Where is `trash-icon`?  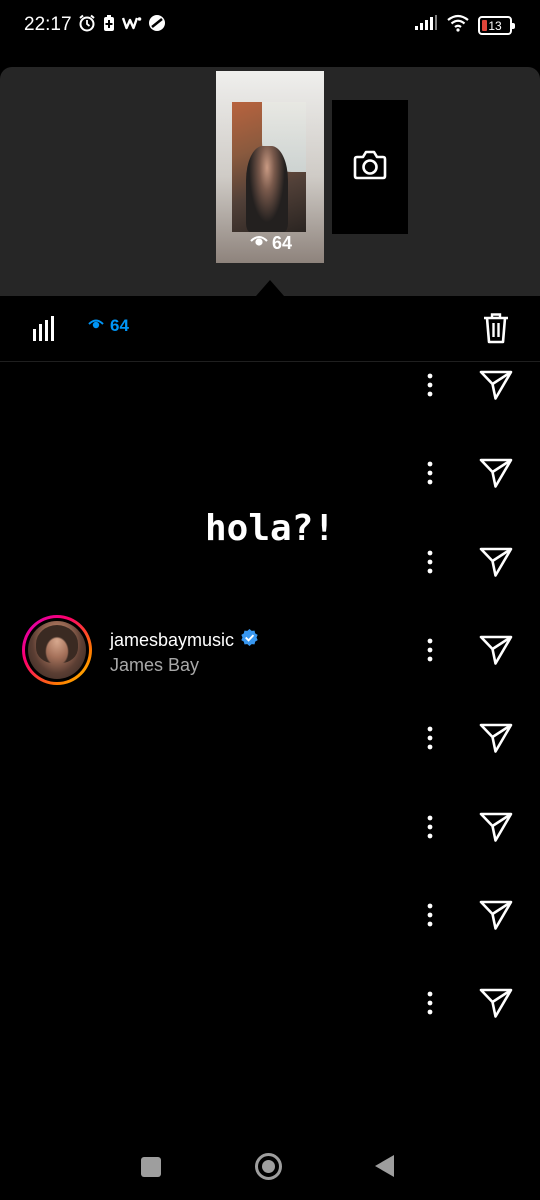 trash-icon is located at coordinates (496, 330).